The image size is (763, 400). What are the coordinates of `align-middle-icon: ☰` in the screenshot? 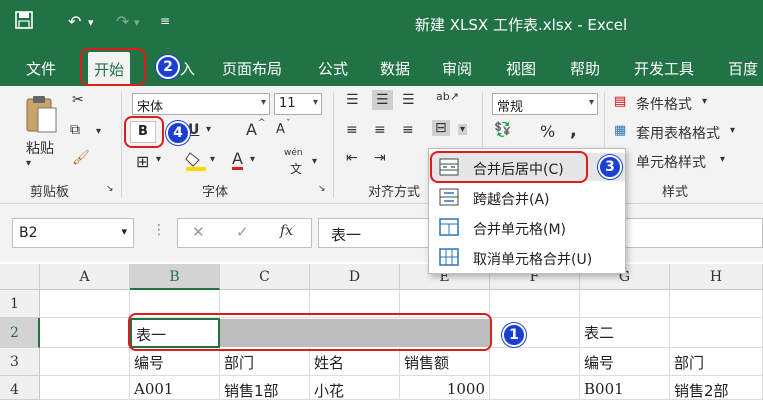 It's located at (382, 100).